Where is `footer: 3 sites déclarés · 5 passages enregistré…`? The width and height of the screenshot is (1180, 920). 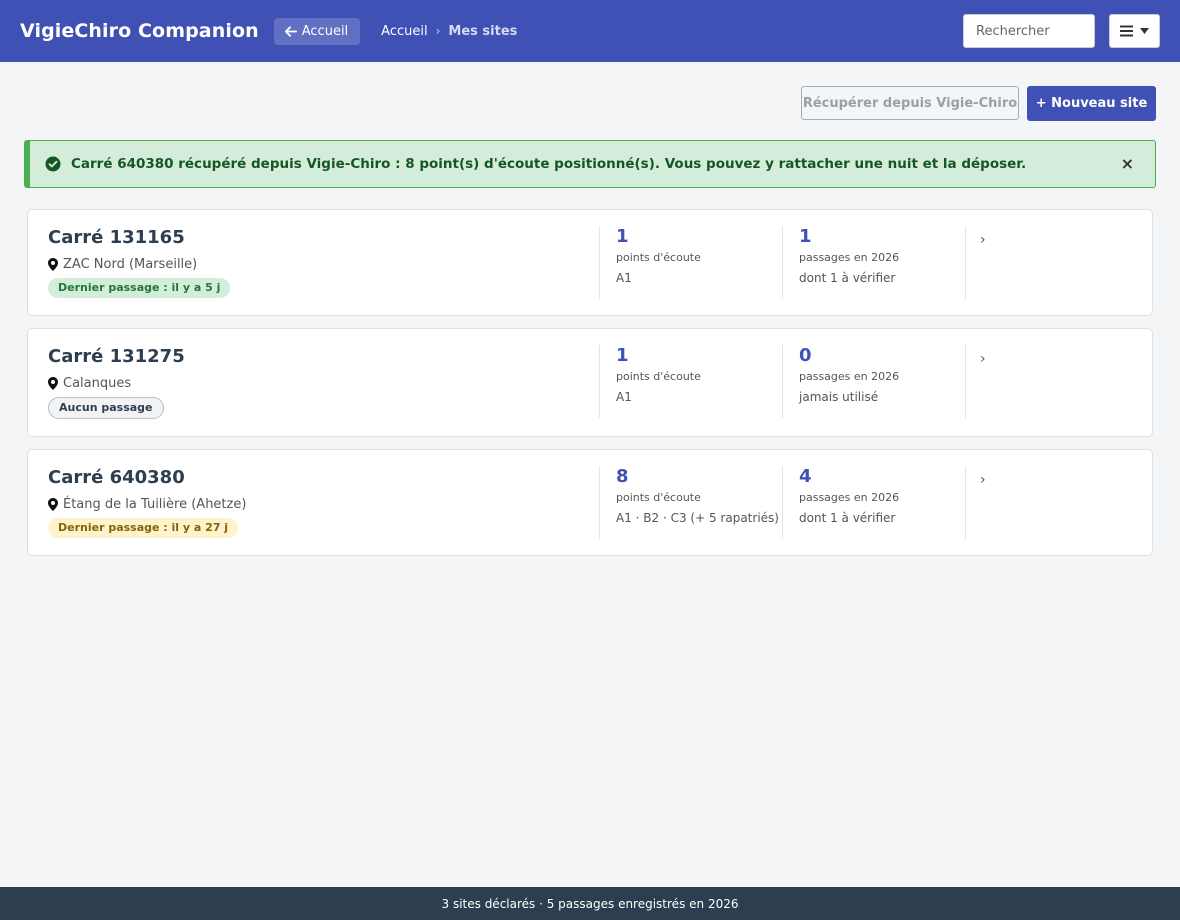 footer: 3 sites déclarés · 5 passages enregistré… is located at coordinates (590, 903).